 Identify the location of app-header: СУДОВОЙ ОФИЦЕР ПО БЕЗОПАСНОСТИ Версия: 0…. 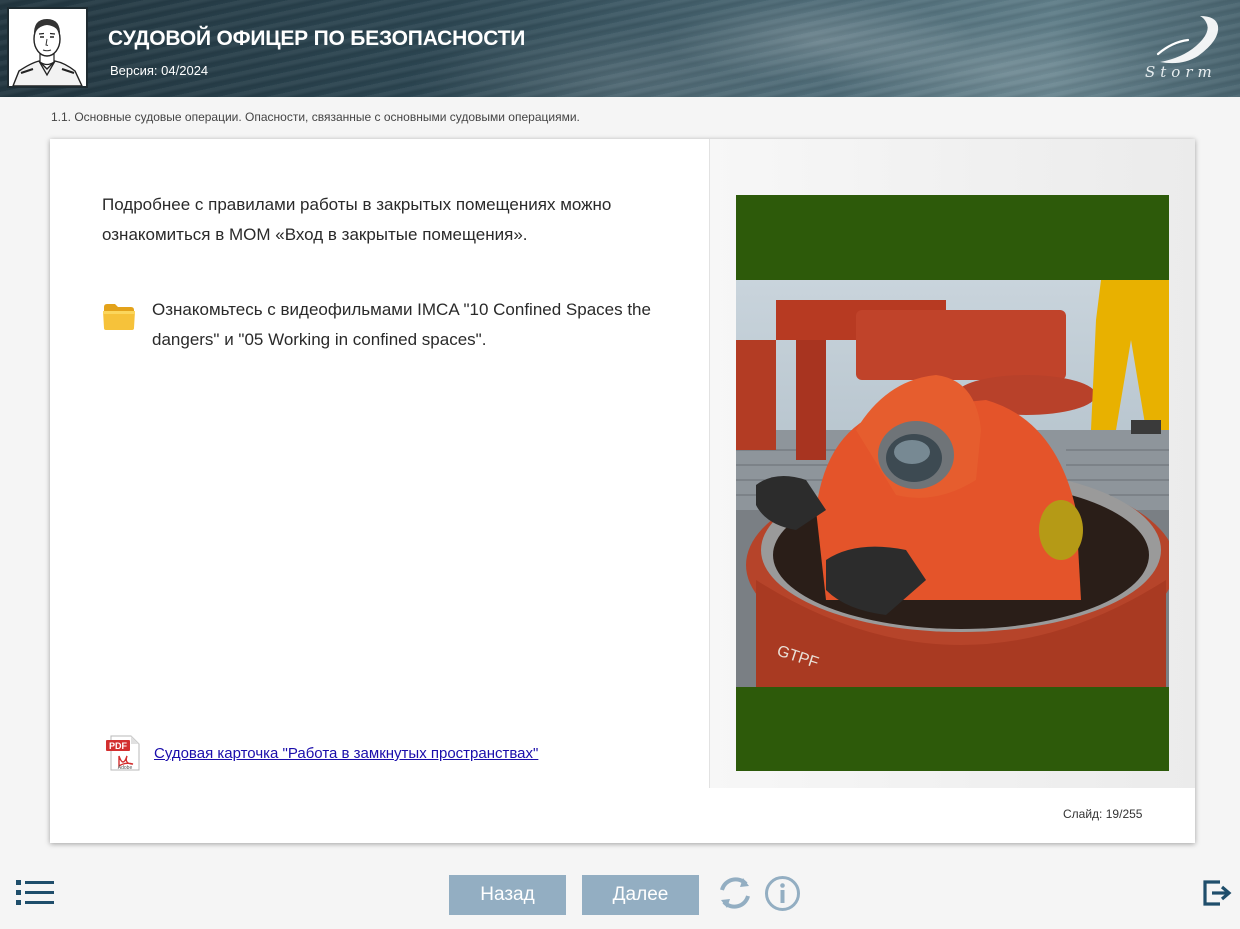
(620, 48).